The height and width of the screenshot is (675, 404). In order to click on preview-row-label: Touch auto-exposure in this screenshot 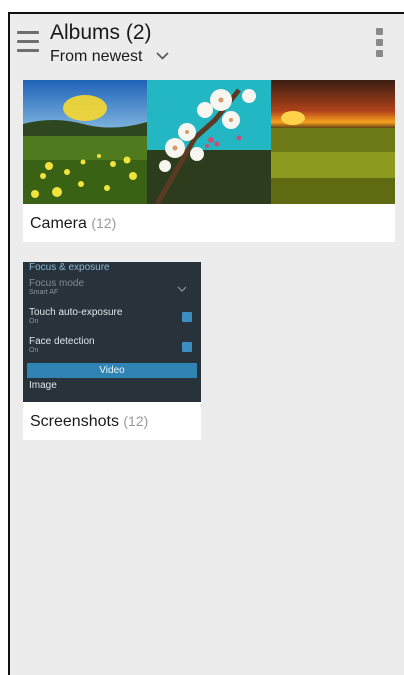, I will do `click(76, 312)`.